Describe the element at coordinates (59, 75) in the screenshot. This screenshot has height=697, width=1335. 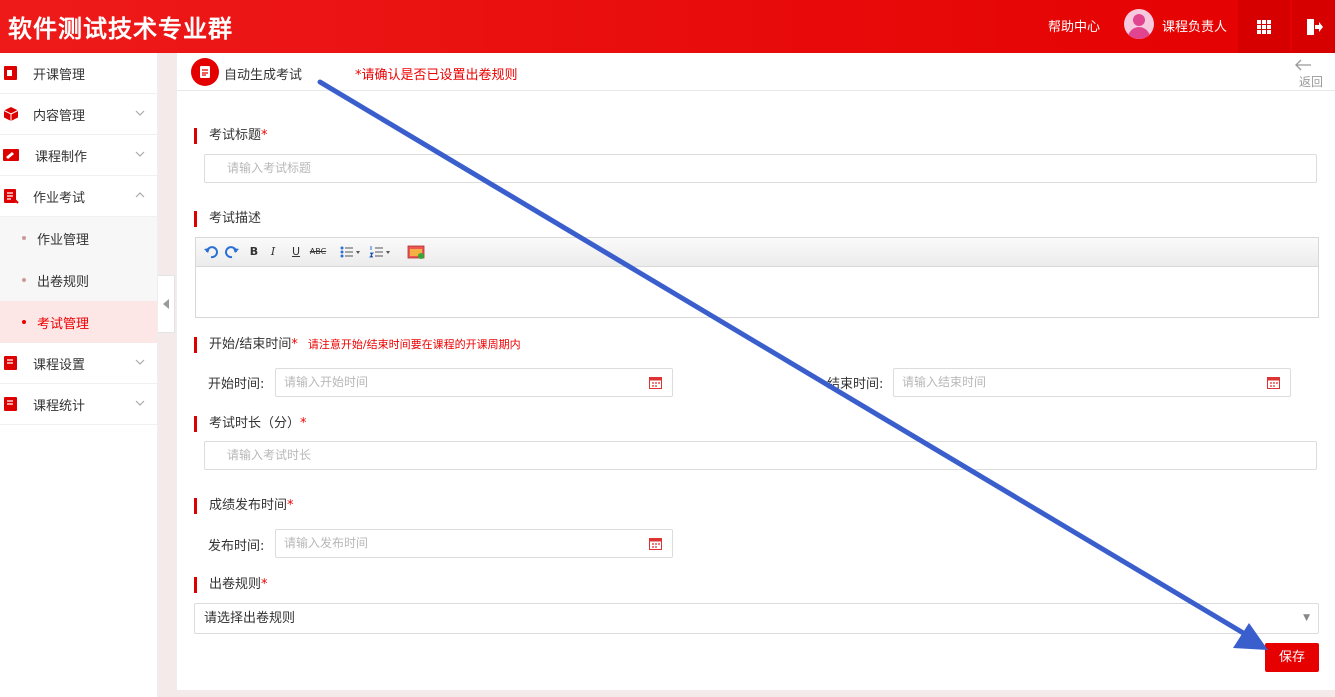
I see `sidebar-item-label: 开课管理` at that location.